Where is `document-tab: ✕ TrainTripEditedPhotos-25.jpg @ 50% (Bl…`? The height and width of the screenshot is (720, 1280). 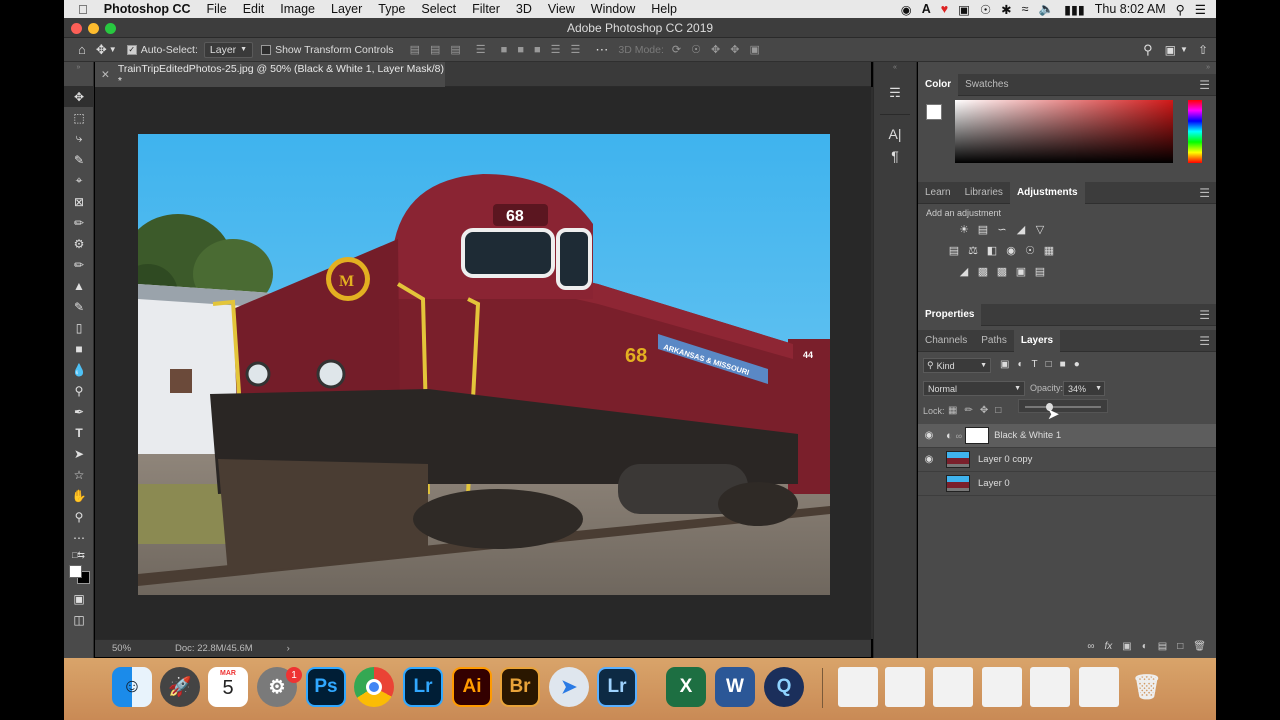
document-tab: ✕ TrainTripEditedPhotos-25.jpg @ 50% (Bl… is located at coordinates (270, 74).